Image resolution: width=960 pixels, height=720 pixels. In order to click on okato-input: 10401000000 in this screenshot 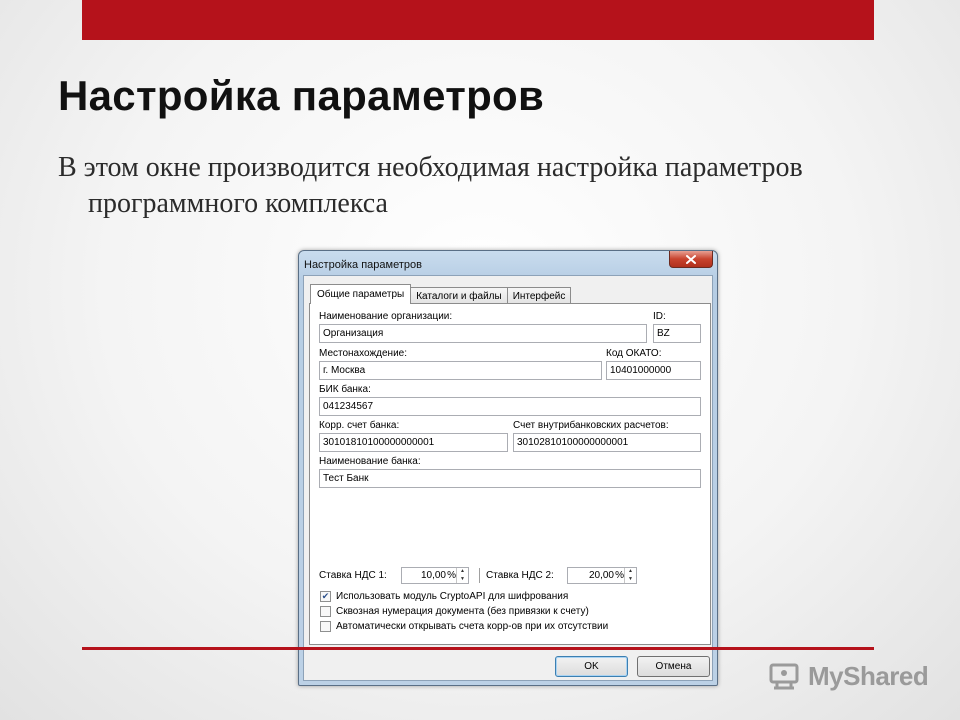, I will do `click(653, 370)`.